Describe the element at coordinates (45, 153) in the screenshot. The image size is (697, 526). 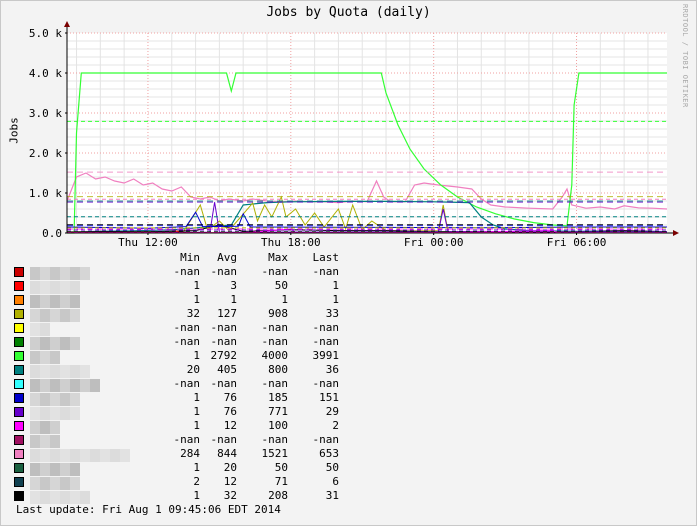
I see `y-tick-label: 2.0 k` at that location.